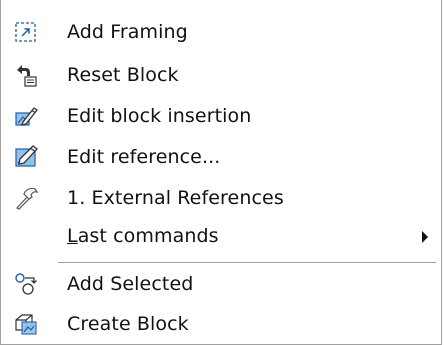  What do you see at coordinates (247, 262) in the screenshot?
I see `menu-separator` at bounding box center [247, 262].